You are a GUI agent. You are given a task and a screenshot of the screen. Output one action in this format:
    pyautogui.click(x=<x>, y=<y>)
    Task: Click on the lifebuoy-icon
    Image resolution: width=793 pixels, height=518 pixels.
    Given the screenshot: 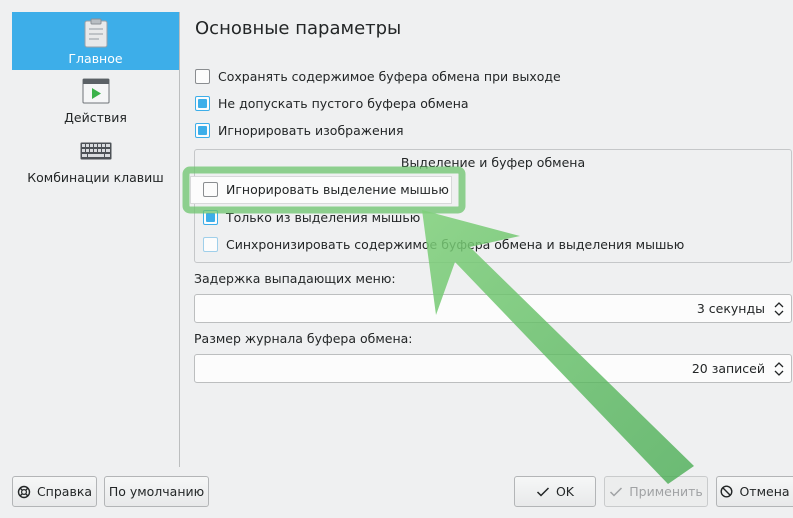 What is the action you would take?
    pyautogui.click(x=24, y=491)
    